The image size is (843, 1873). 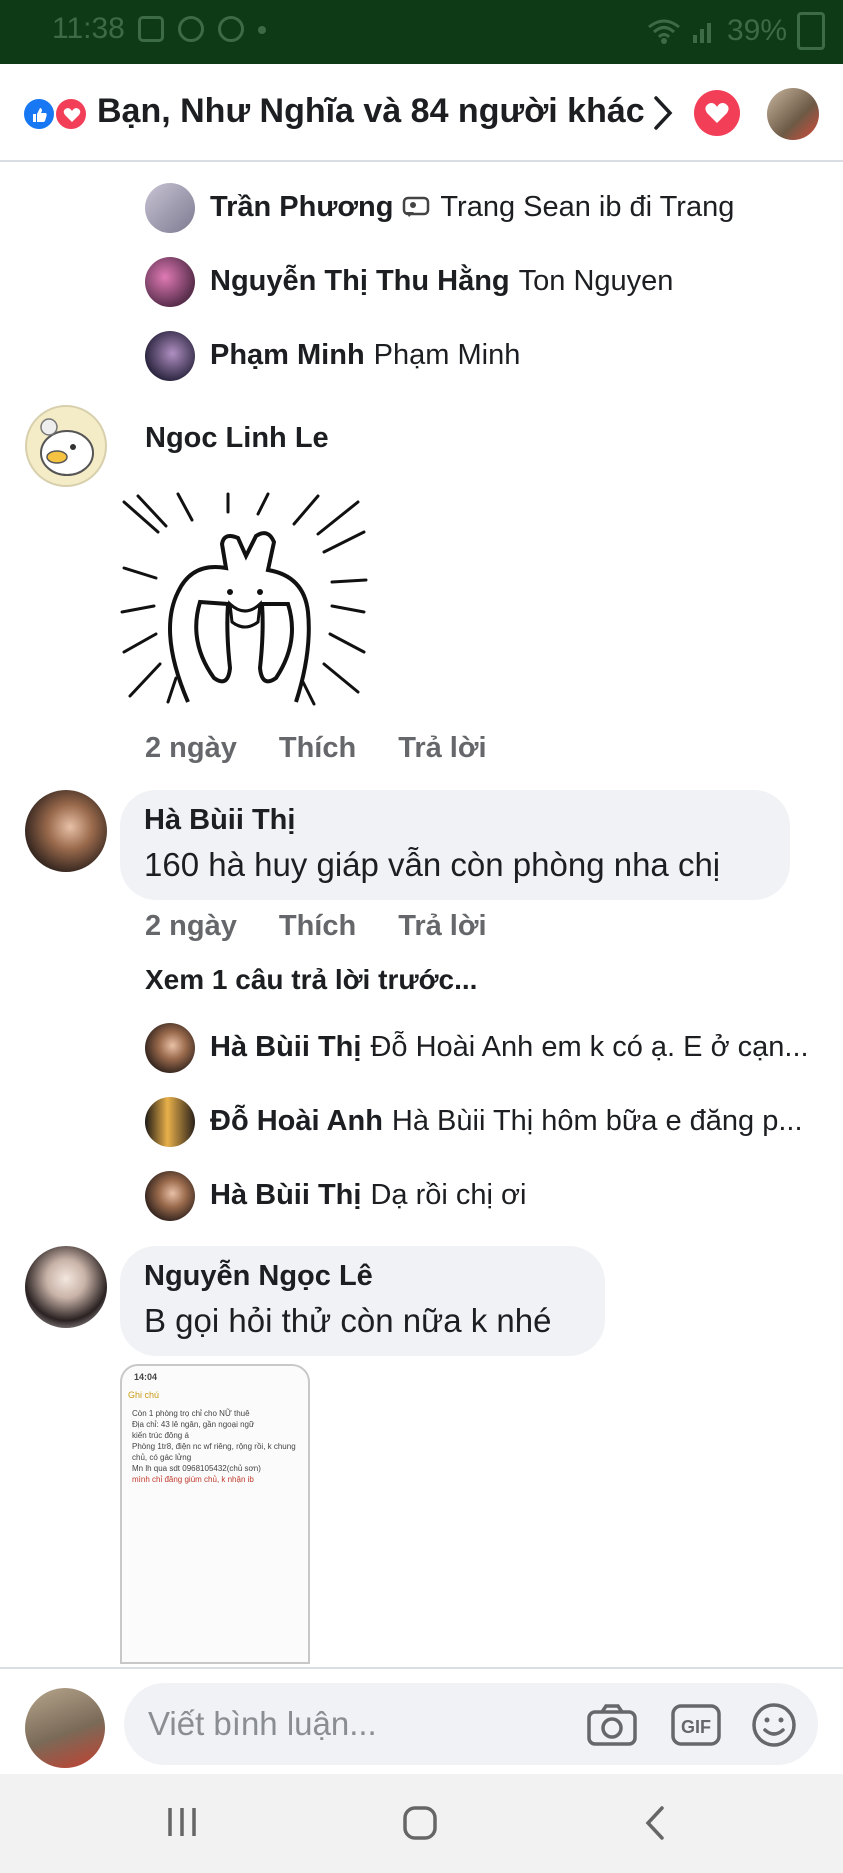 What do you see at coordinates (258, 1276) in the screenshot?
I see `comment-author: Nguyễn Ngọc Lê` at bounding box center [258, 1276].